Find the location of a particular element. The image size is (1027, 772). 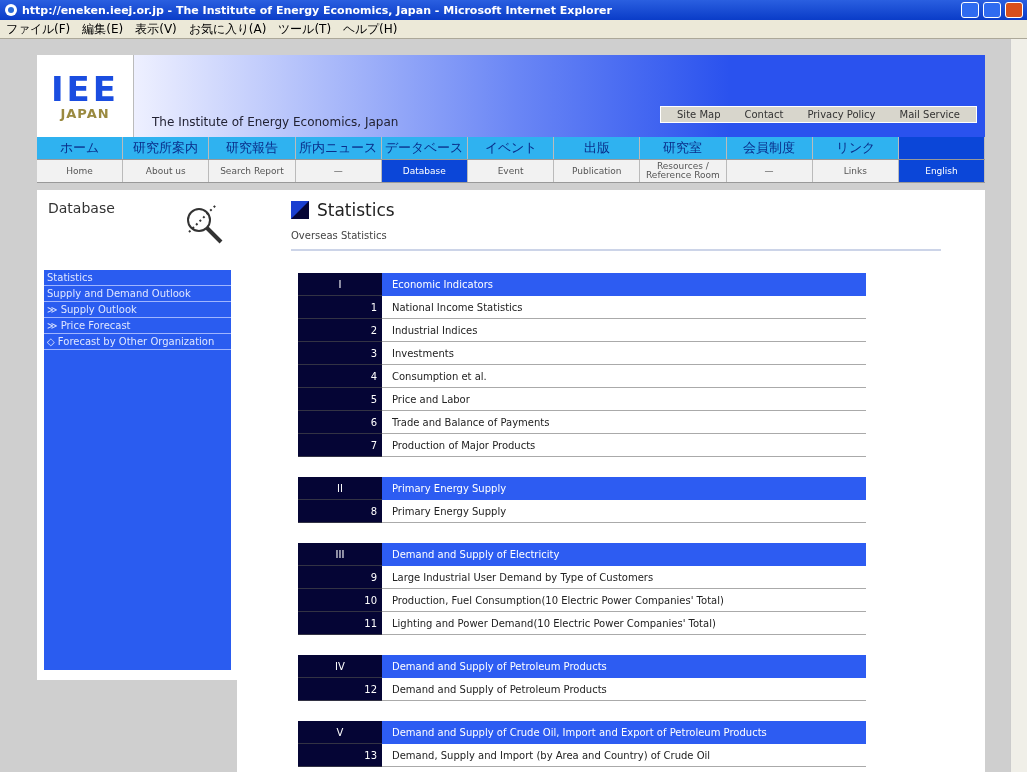

sidebar-title: Database is located at coordinates (81, 209).